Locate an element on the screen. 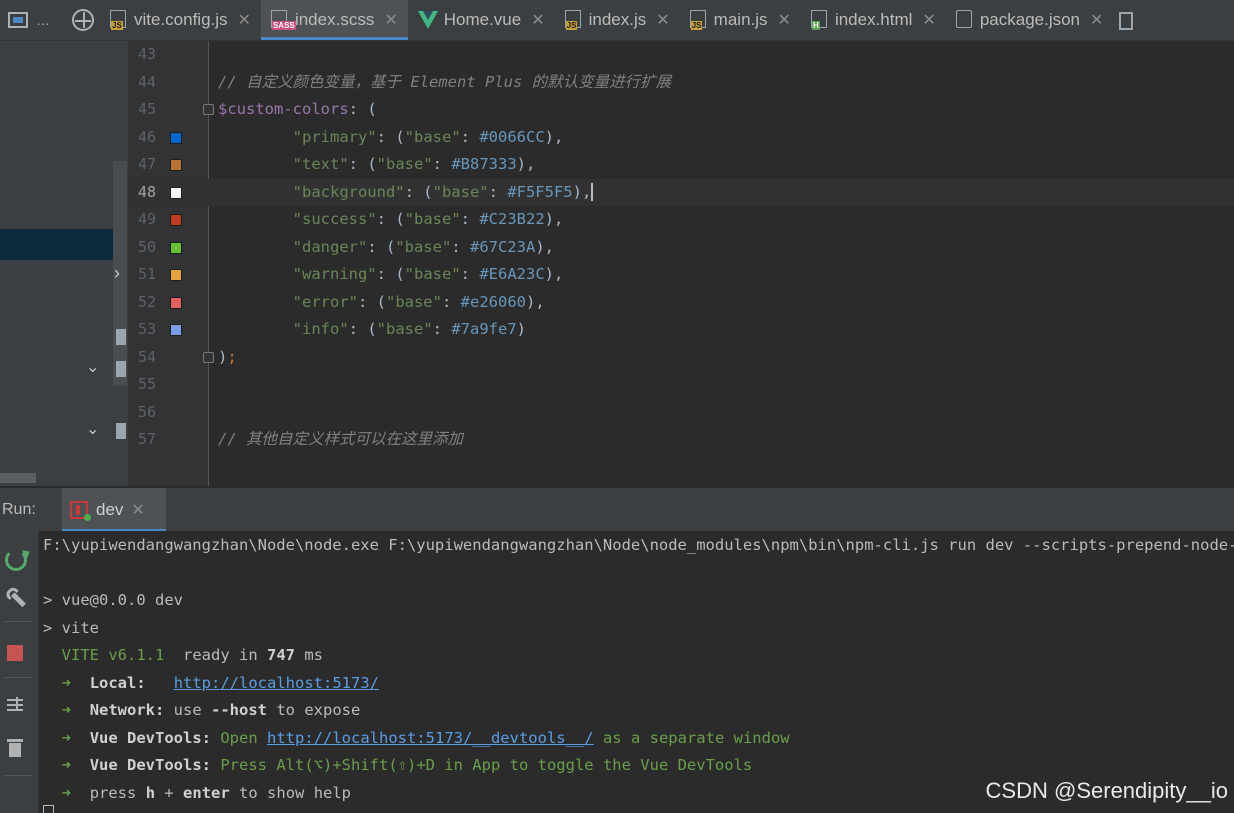  tab-index-js: JS index.js ✕ is located at coordinates (617, 20).